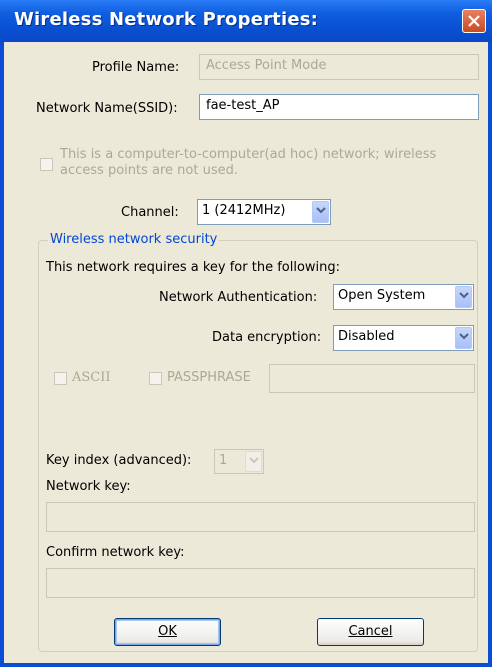 The image size is (492, 667). I want to click on auth-select: Open System, so click(403, 297).